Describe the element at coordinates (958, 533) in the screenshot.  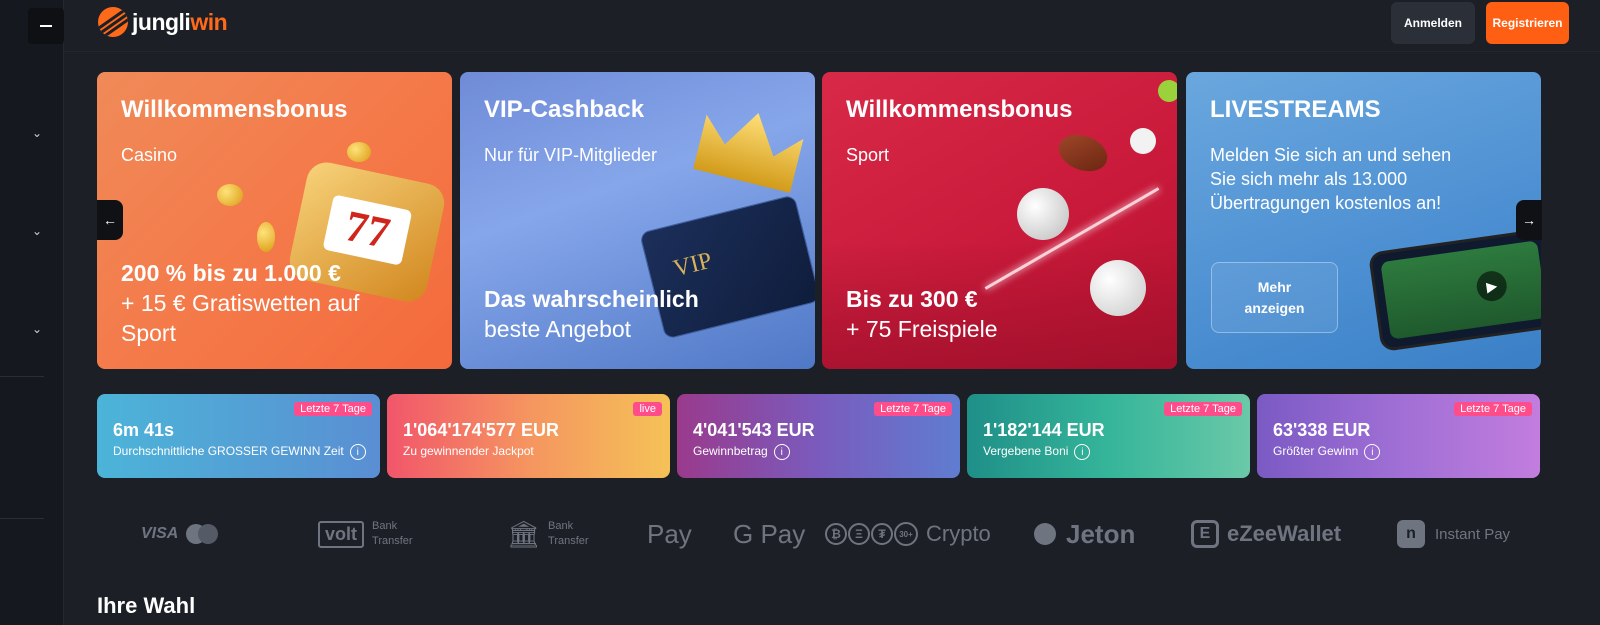
I see `crypto-label: Crypto` at that location.